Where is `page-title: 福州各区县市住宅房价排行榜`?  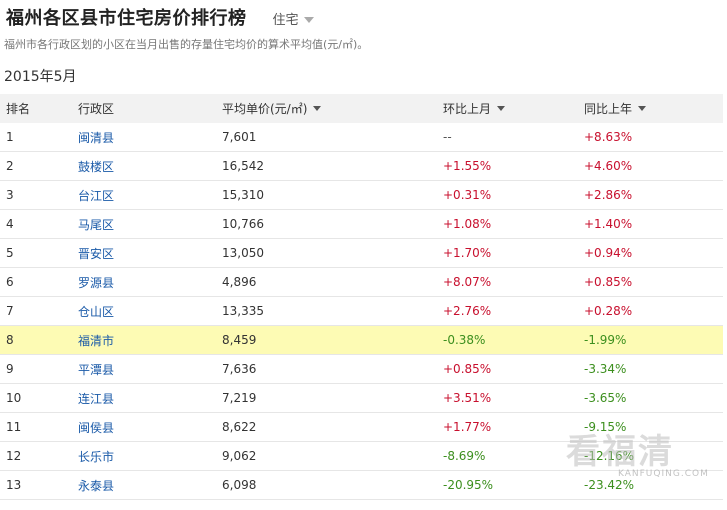
page-title: 福州各区县市住宅房价排行榜 is located at coordinates (126, 18).